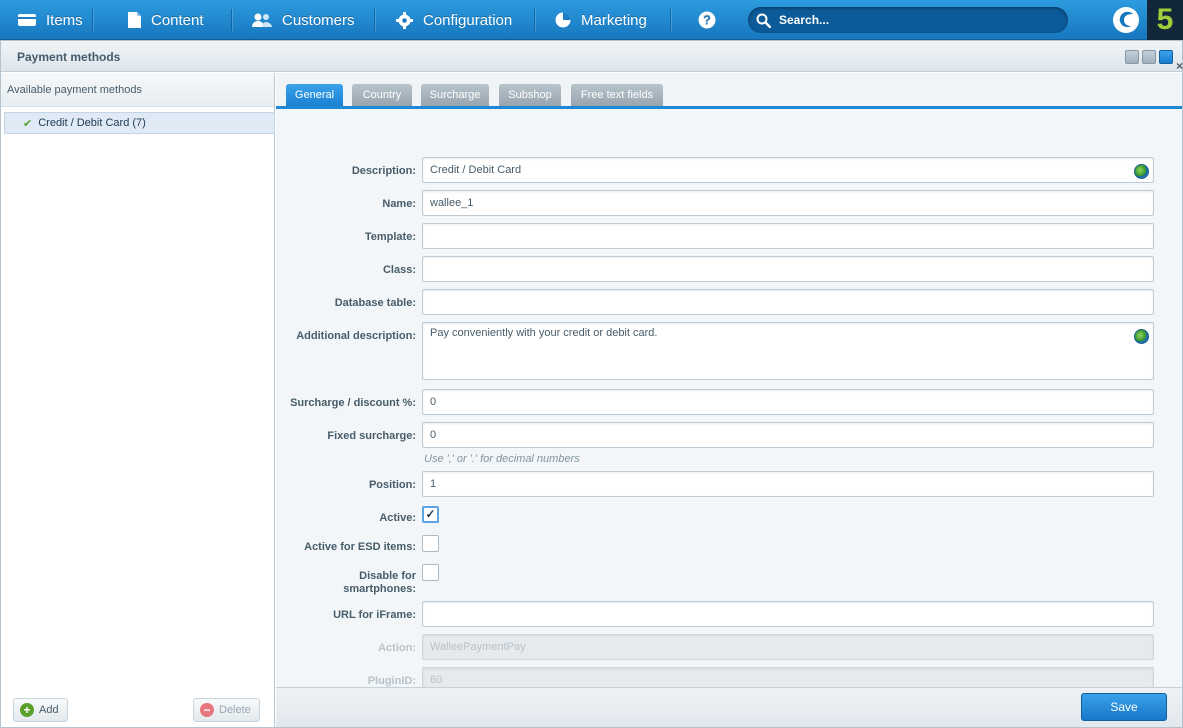 Image resolution: width=1183 pixels, height=728 pixels. I want to click on active-label: Active:, so click(397, 518).